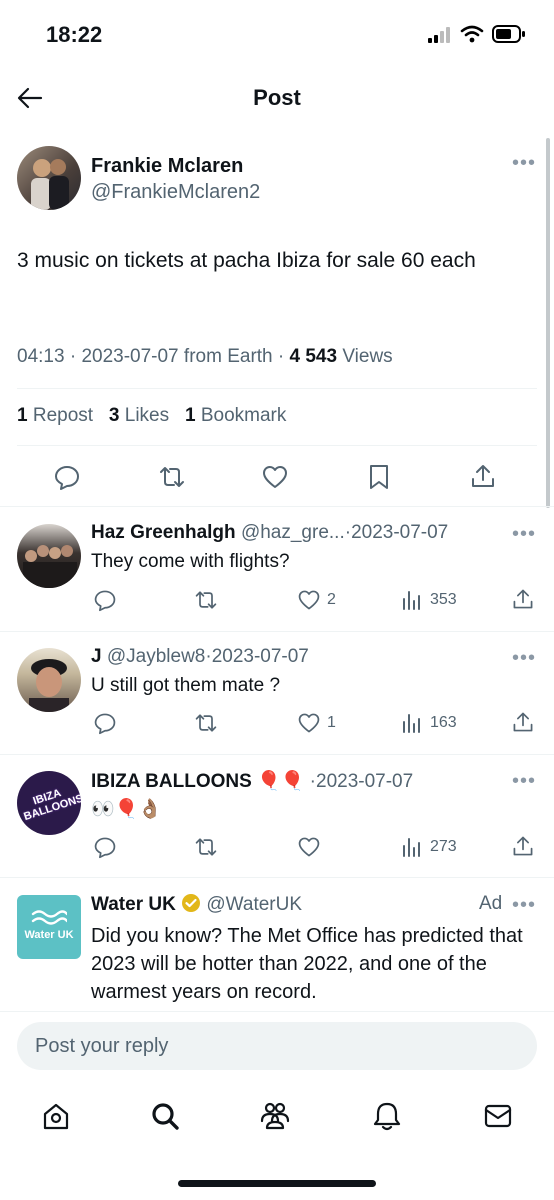 Image resolution: width=554 pixels, height=1200 pixels. Describe the element at coordinates (243, 415) in the screenshot. I see `bookmarks-label: Bookmark` at that location.